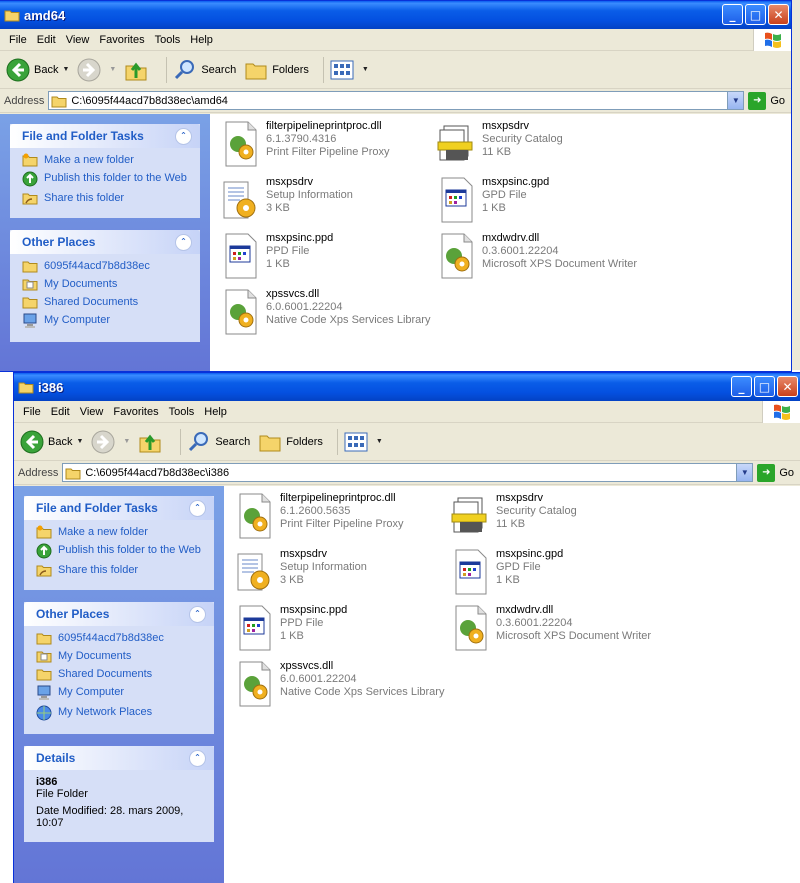 The image size is (800, 883). What do you see at coordinates (356, 441) in the screenshot?
I see `views-icon` at bounding box center [356, 441].